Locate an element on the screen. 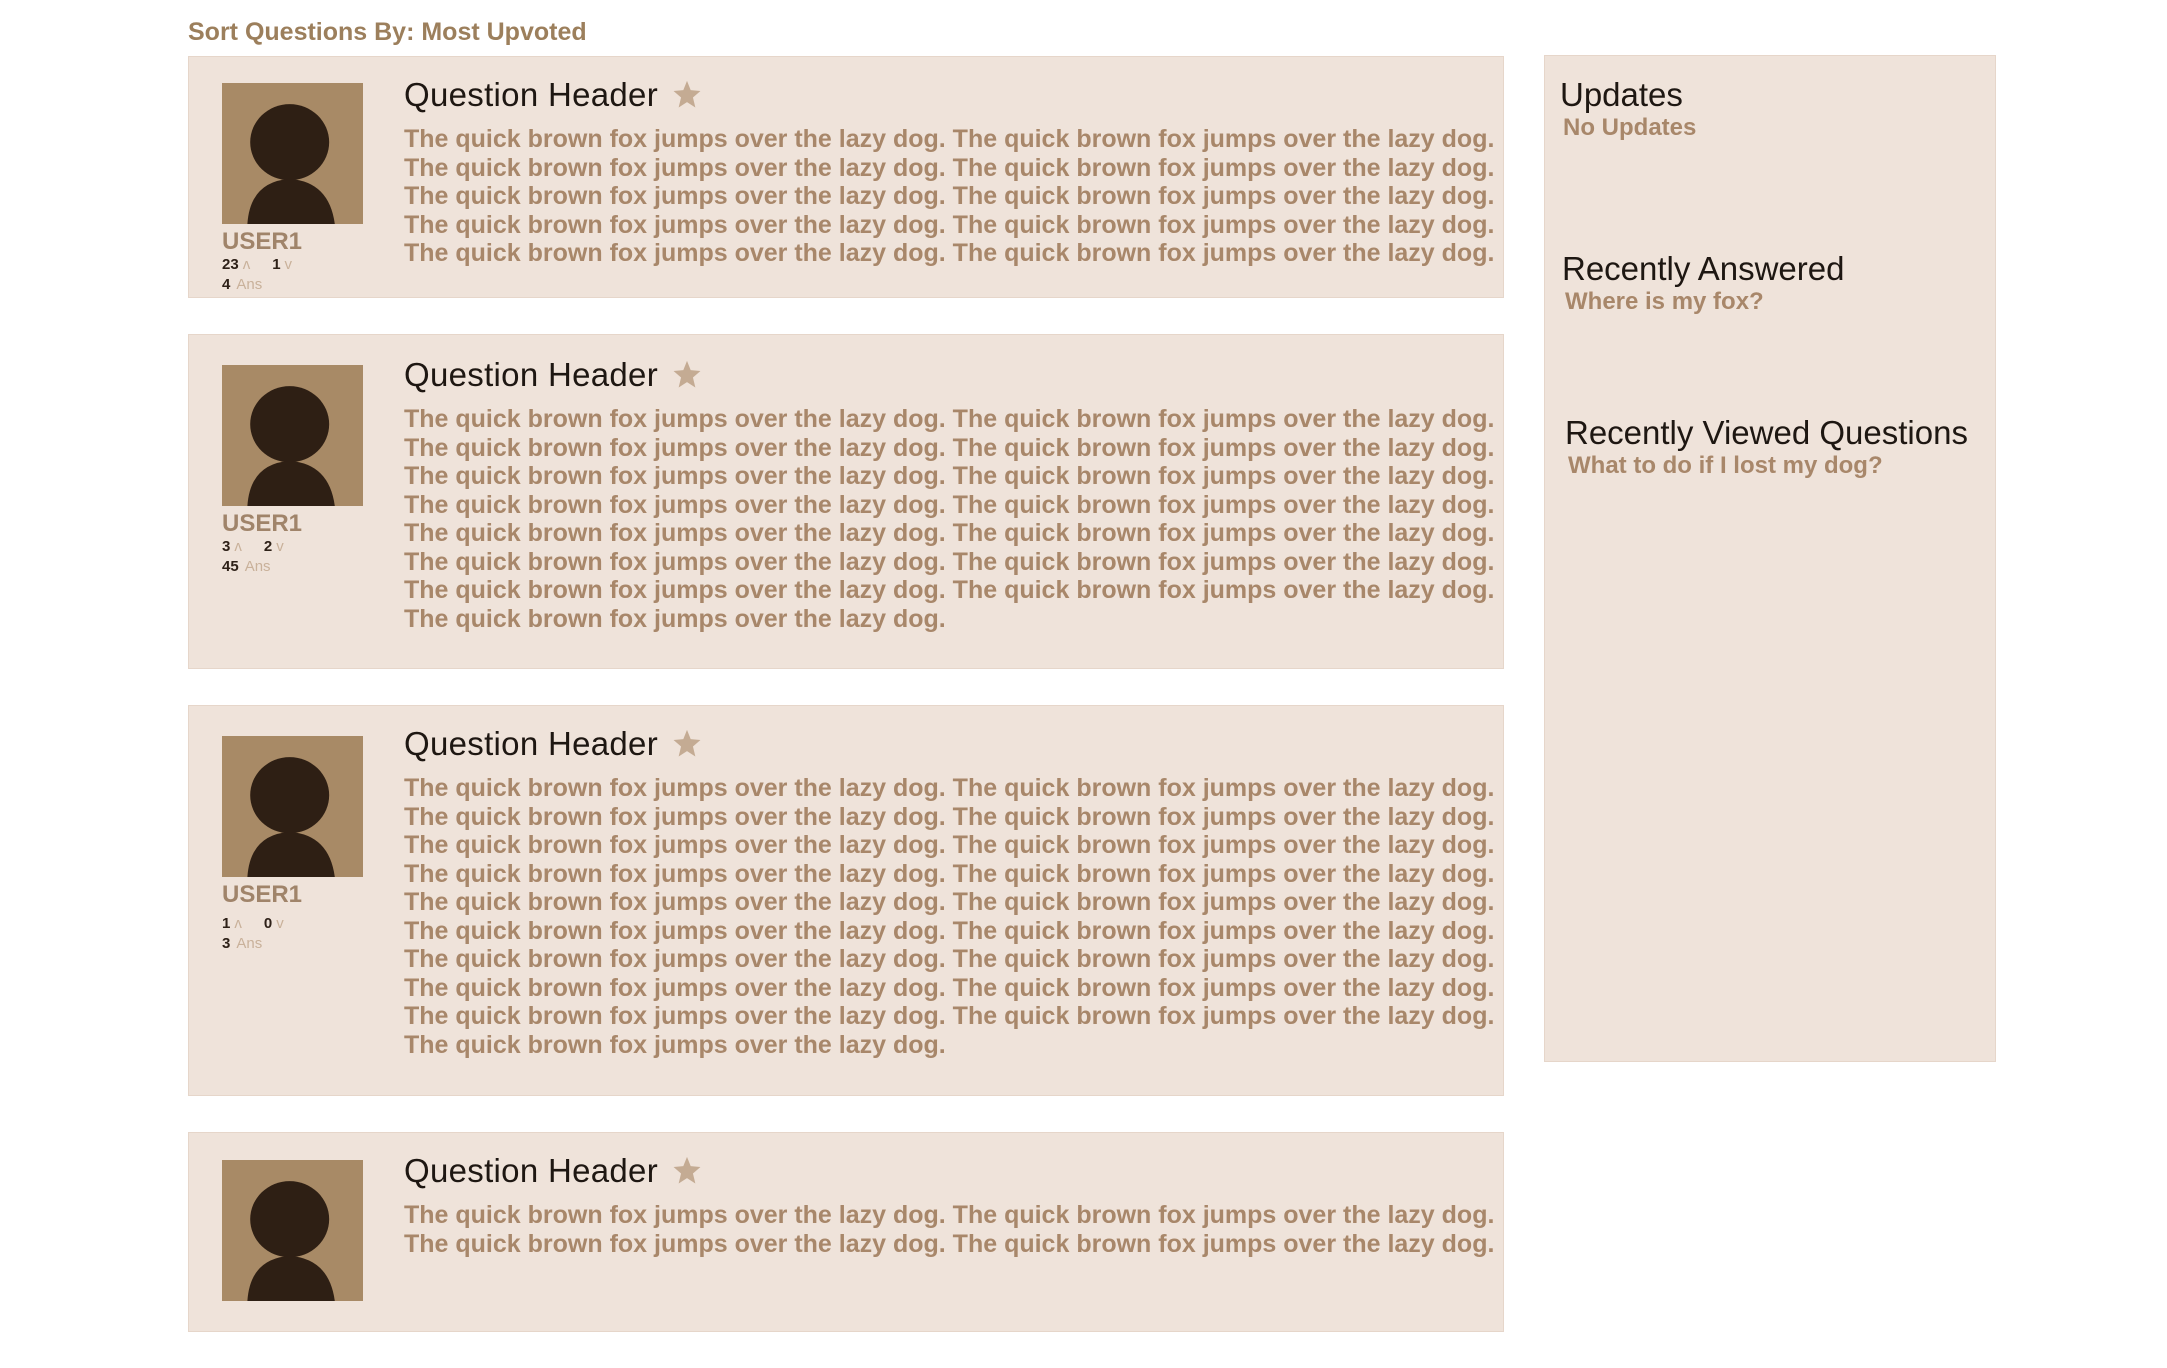  vote-stats: 23 ʌ 1 v is located at coordinates (297, 265).